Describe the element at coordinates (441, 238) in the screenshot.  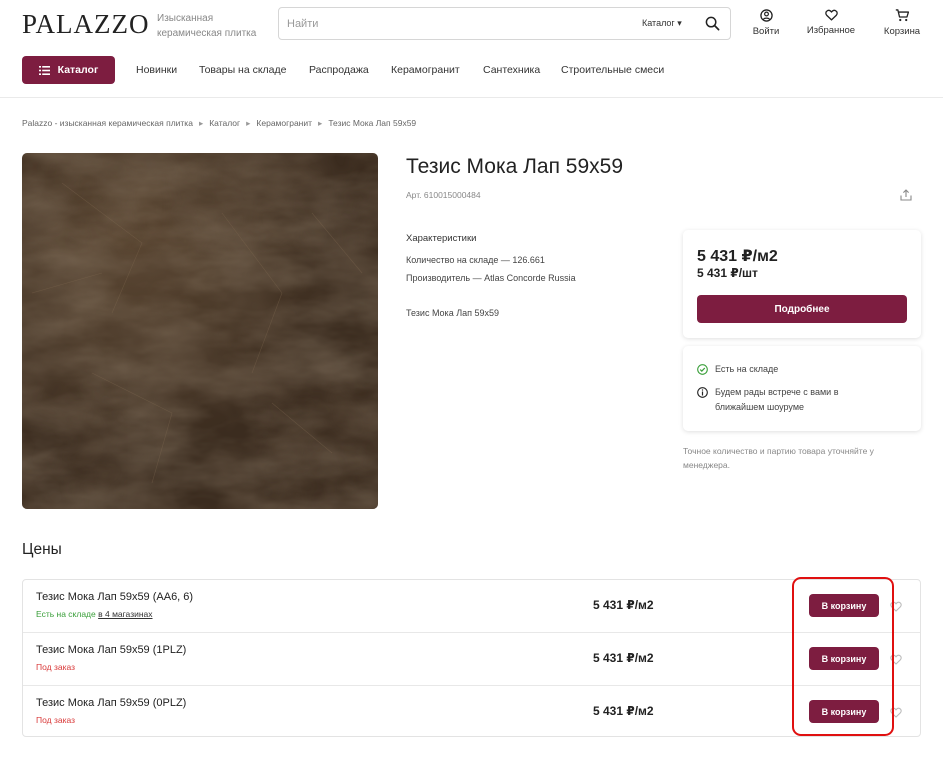
I see `characteristics-title: Характеристики` at that location.